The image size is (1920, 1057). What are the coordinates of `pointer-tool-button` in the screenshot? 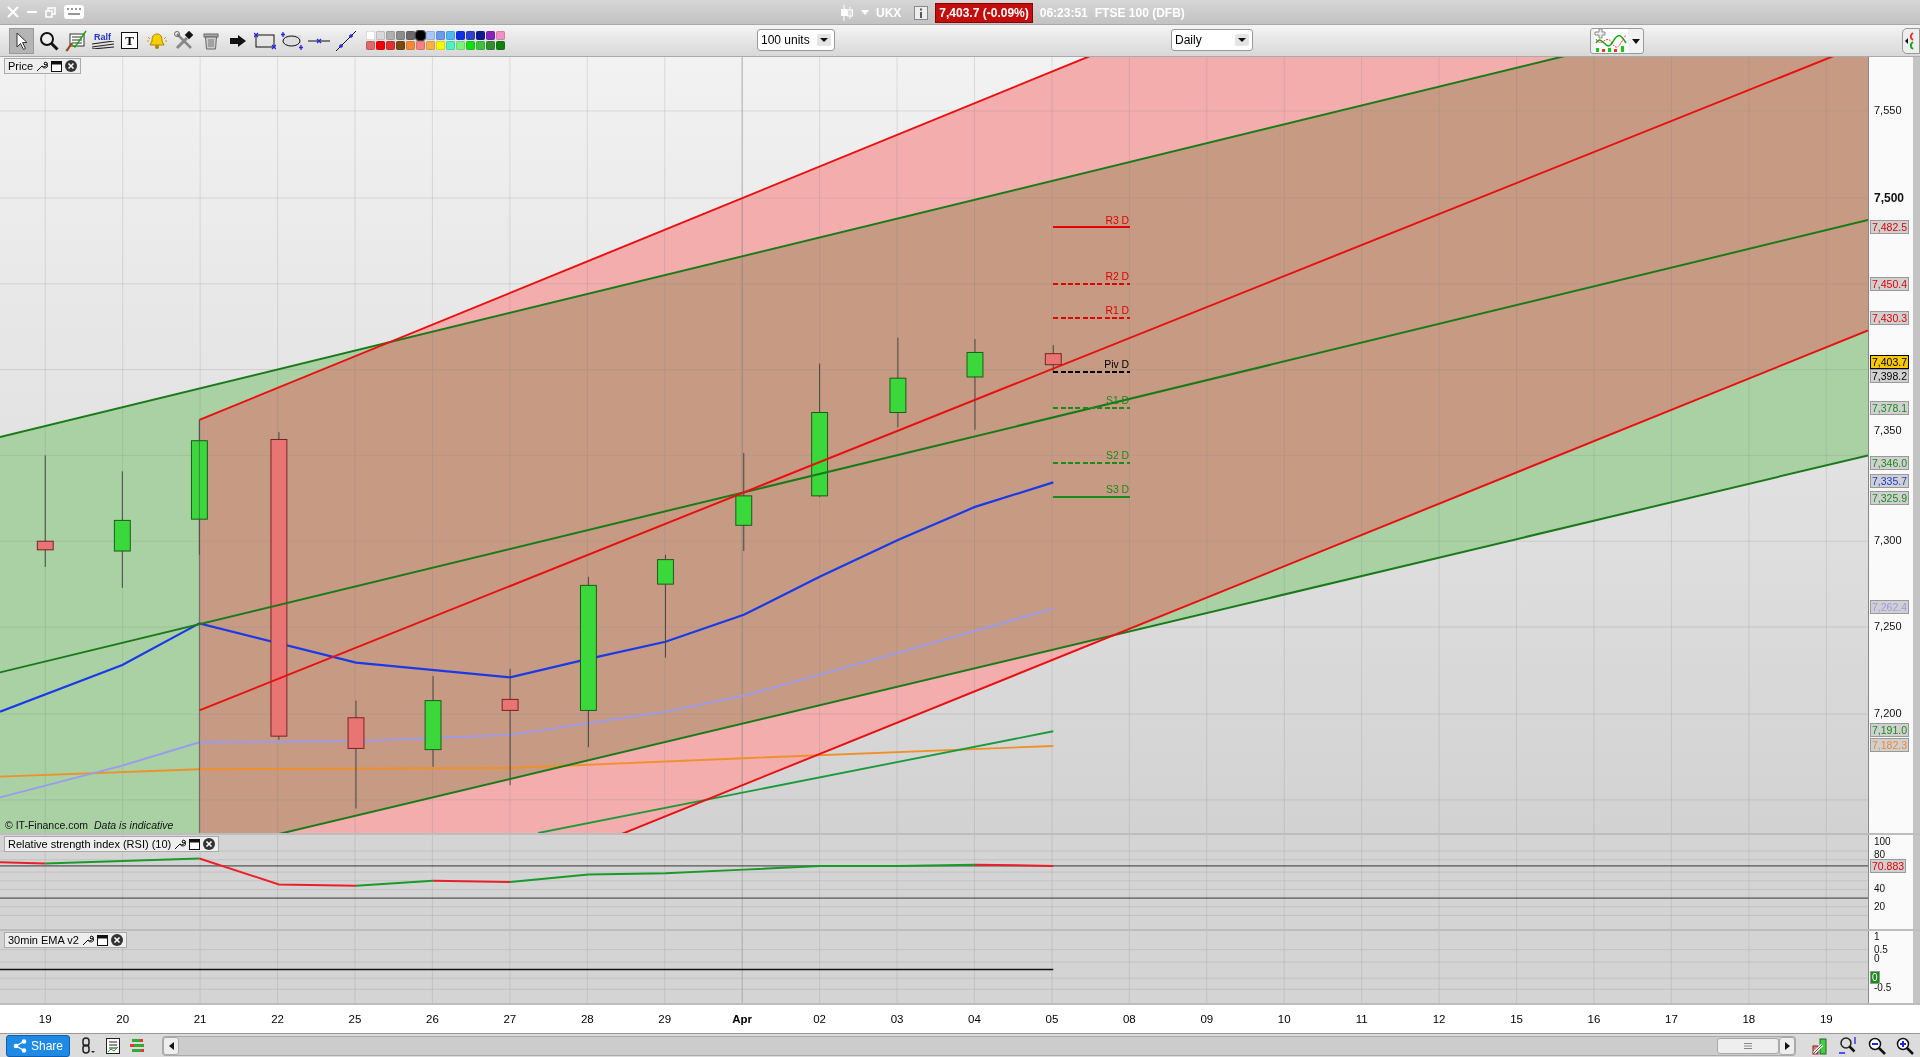 It's located at (21, 40).